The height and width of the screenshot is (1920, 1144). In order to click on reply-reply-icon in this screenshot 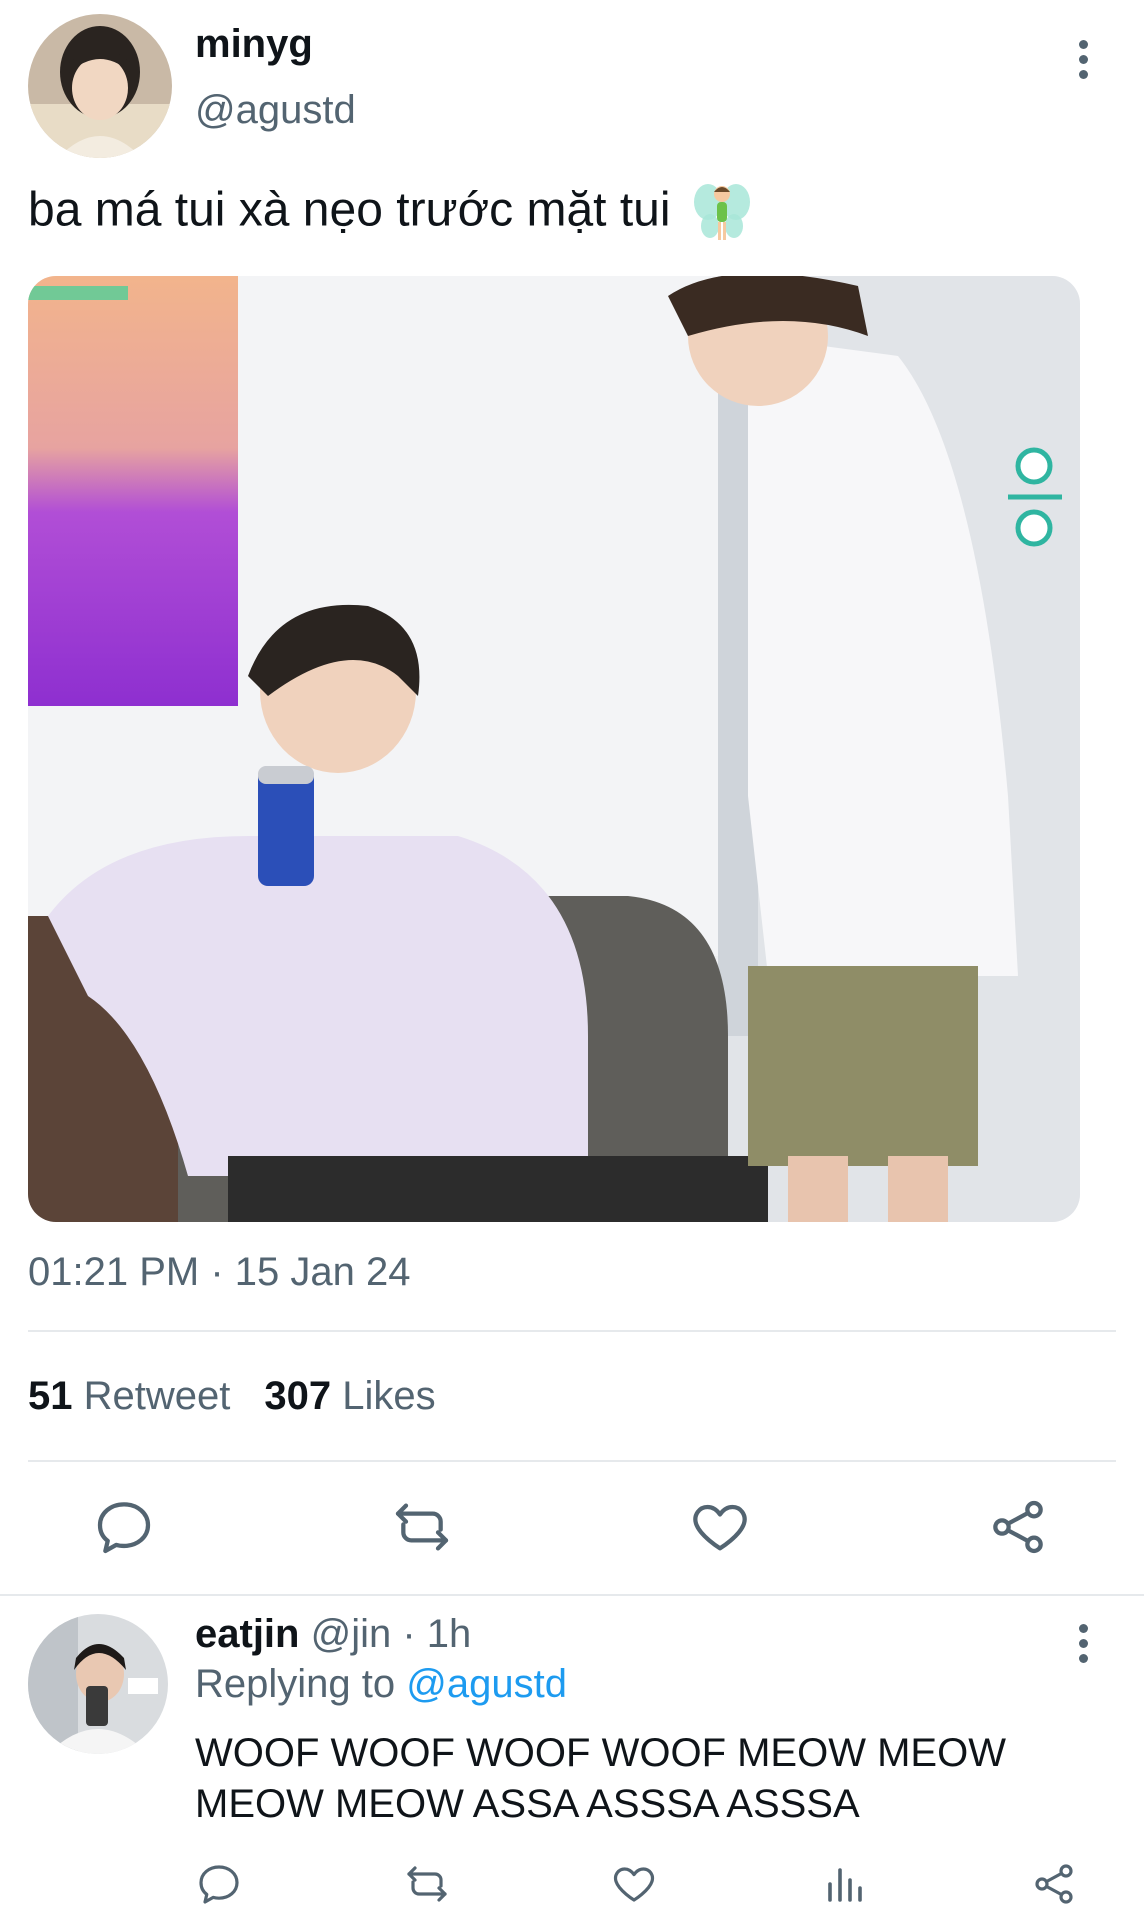, I will do `click(219, 1884)`.